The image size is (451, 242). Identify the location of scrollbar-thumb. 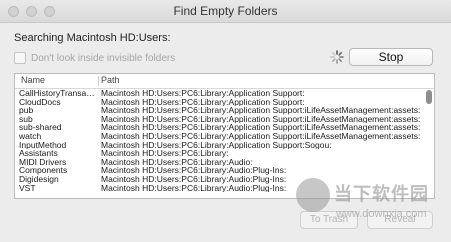
(429, 97).